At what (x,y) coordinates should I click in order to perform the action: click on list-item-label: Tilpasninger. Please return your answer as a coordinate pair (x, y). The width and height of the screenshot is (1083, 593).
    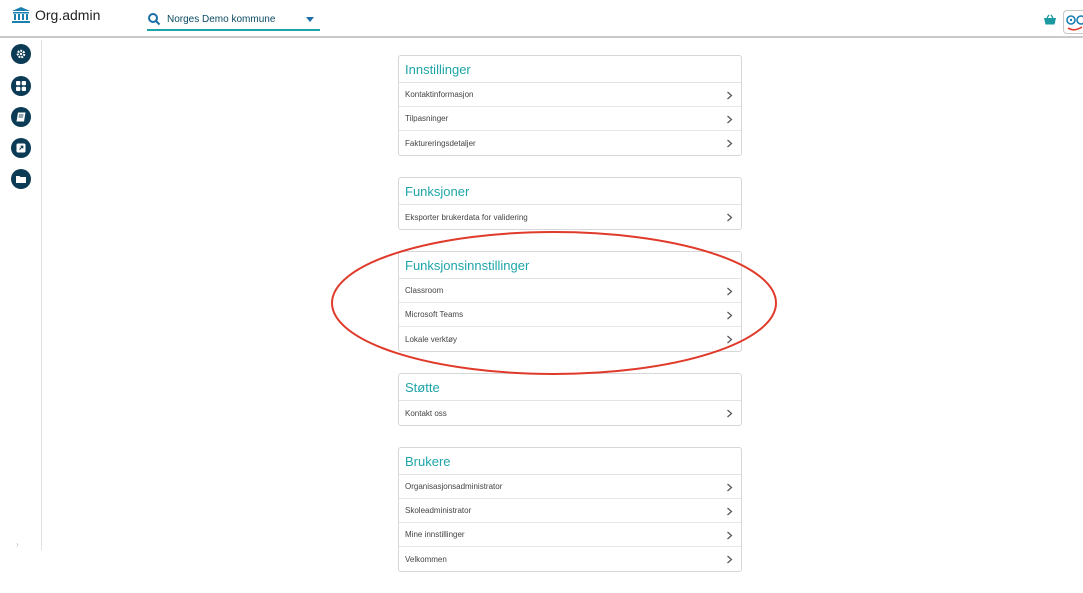
    Looking at the image, I should click on (427, 118).